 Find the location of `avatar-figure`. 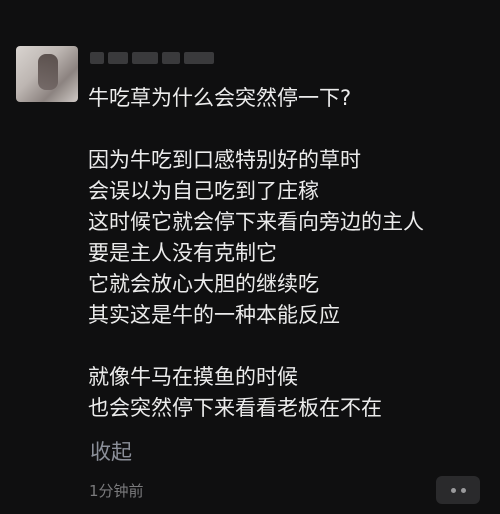

avatar-figure is located at coordinates (48, 72).